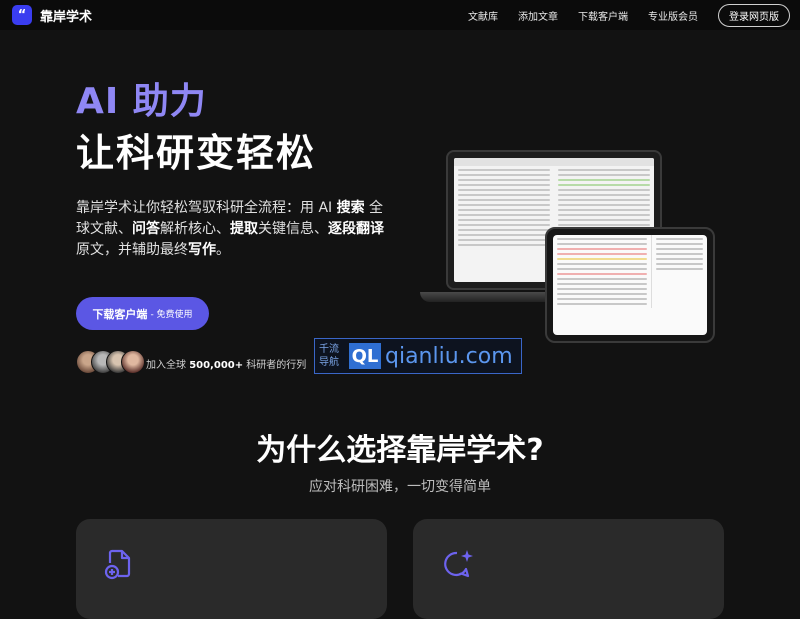 Image resolution: width=800 pixels, height=619 pixels. I want to click on watermark-ql-logo: QL, so click(365, 356).